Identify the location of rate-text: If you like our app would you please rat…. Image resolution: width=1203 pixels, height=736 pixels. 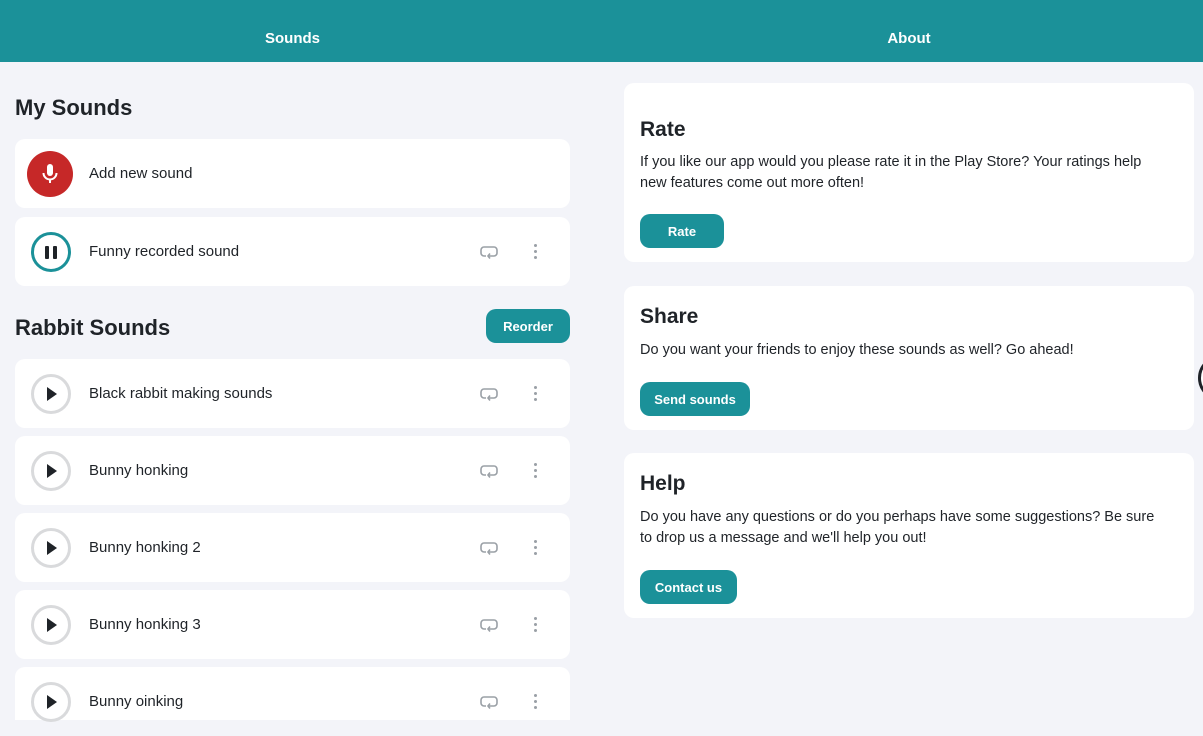
(891, 172).